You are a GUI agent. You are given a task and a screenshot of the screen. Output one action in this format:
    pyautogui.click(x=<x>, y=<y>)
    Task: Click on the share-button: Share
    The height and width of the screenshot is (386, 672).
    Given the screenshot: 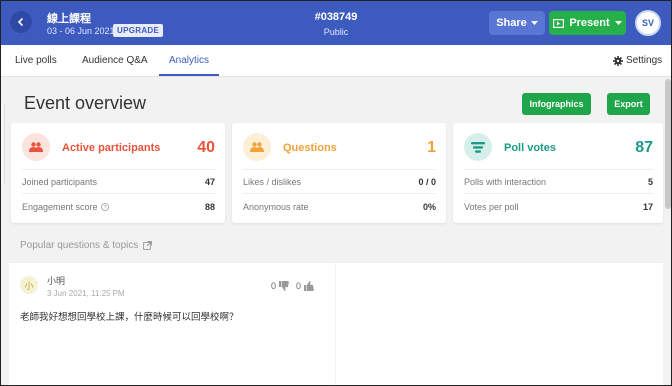 What is the action you would take?
    pyautogui.click(x=517, y=23)
    